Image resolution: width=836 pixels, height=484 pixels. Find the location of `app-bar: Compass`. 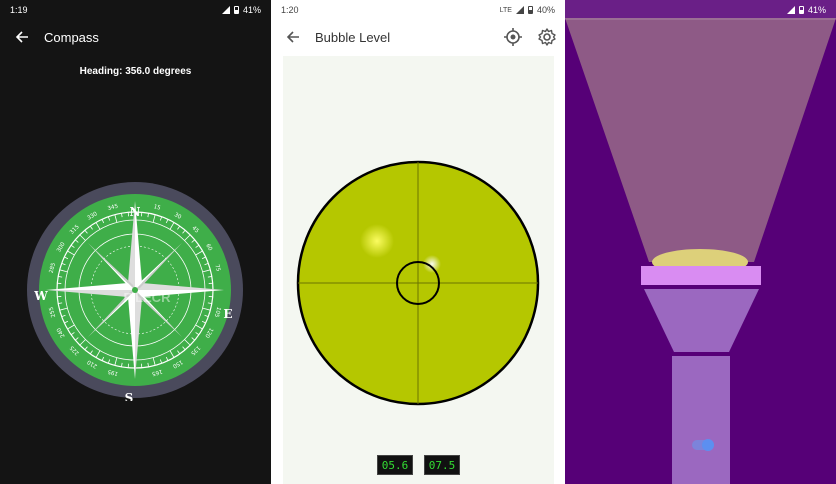

app-bar: Compass is located at coordinates (135, 37).